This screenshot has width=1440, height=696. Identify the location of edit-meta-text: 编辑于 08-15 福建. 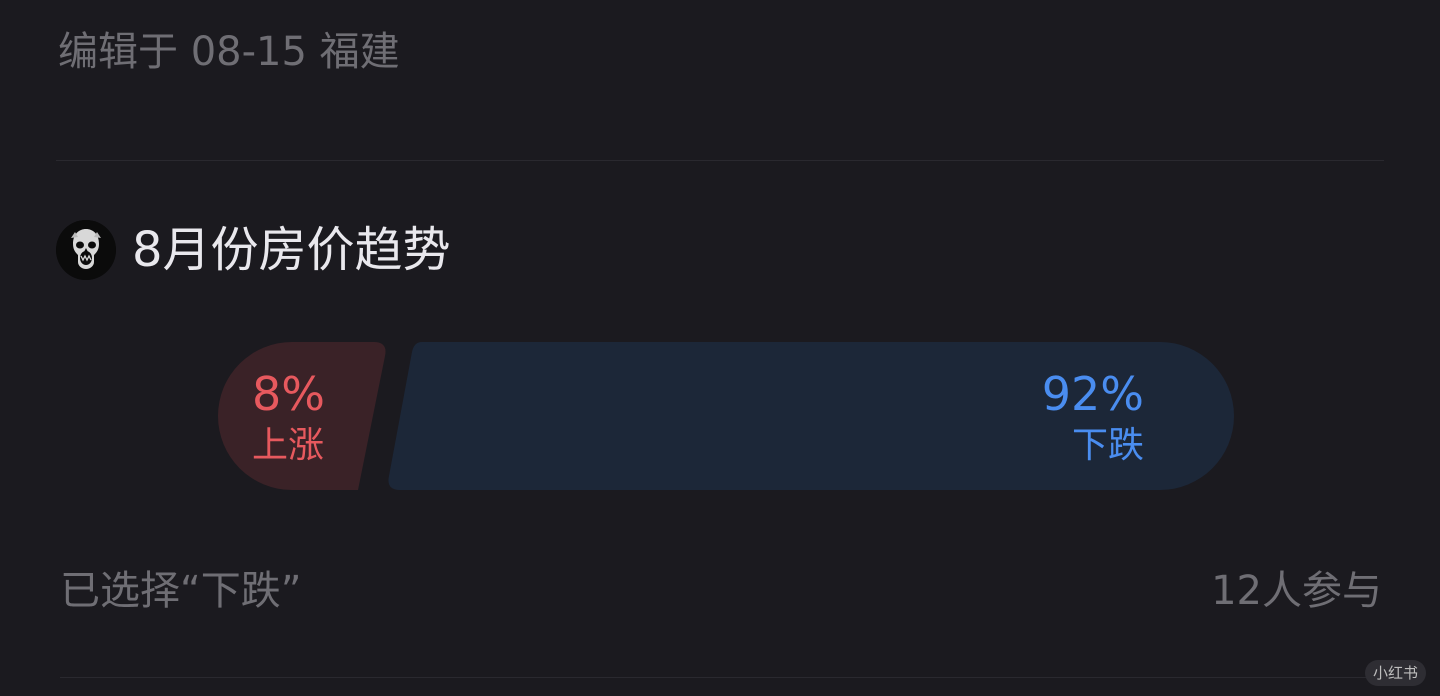
(229, 52).